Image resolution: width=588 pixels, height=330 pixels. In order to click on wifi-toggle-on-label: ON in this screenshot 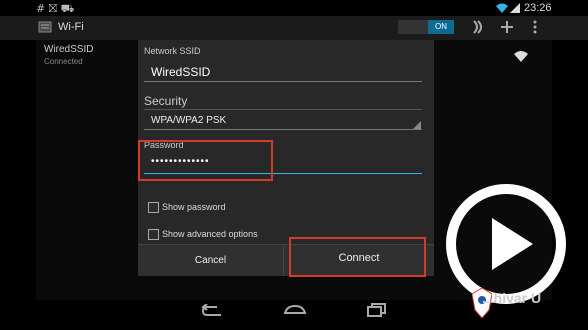, I will do `click(441, 27)`.